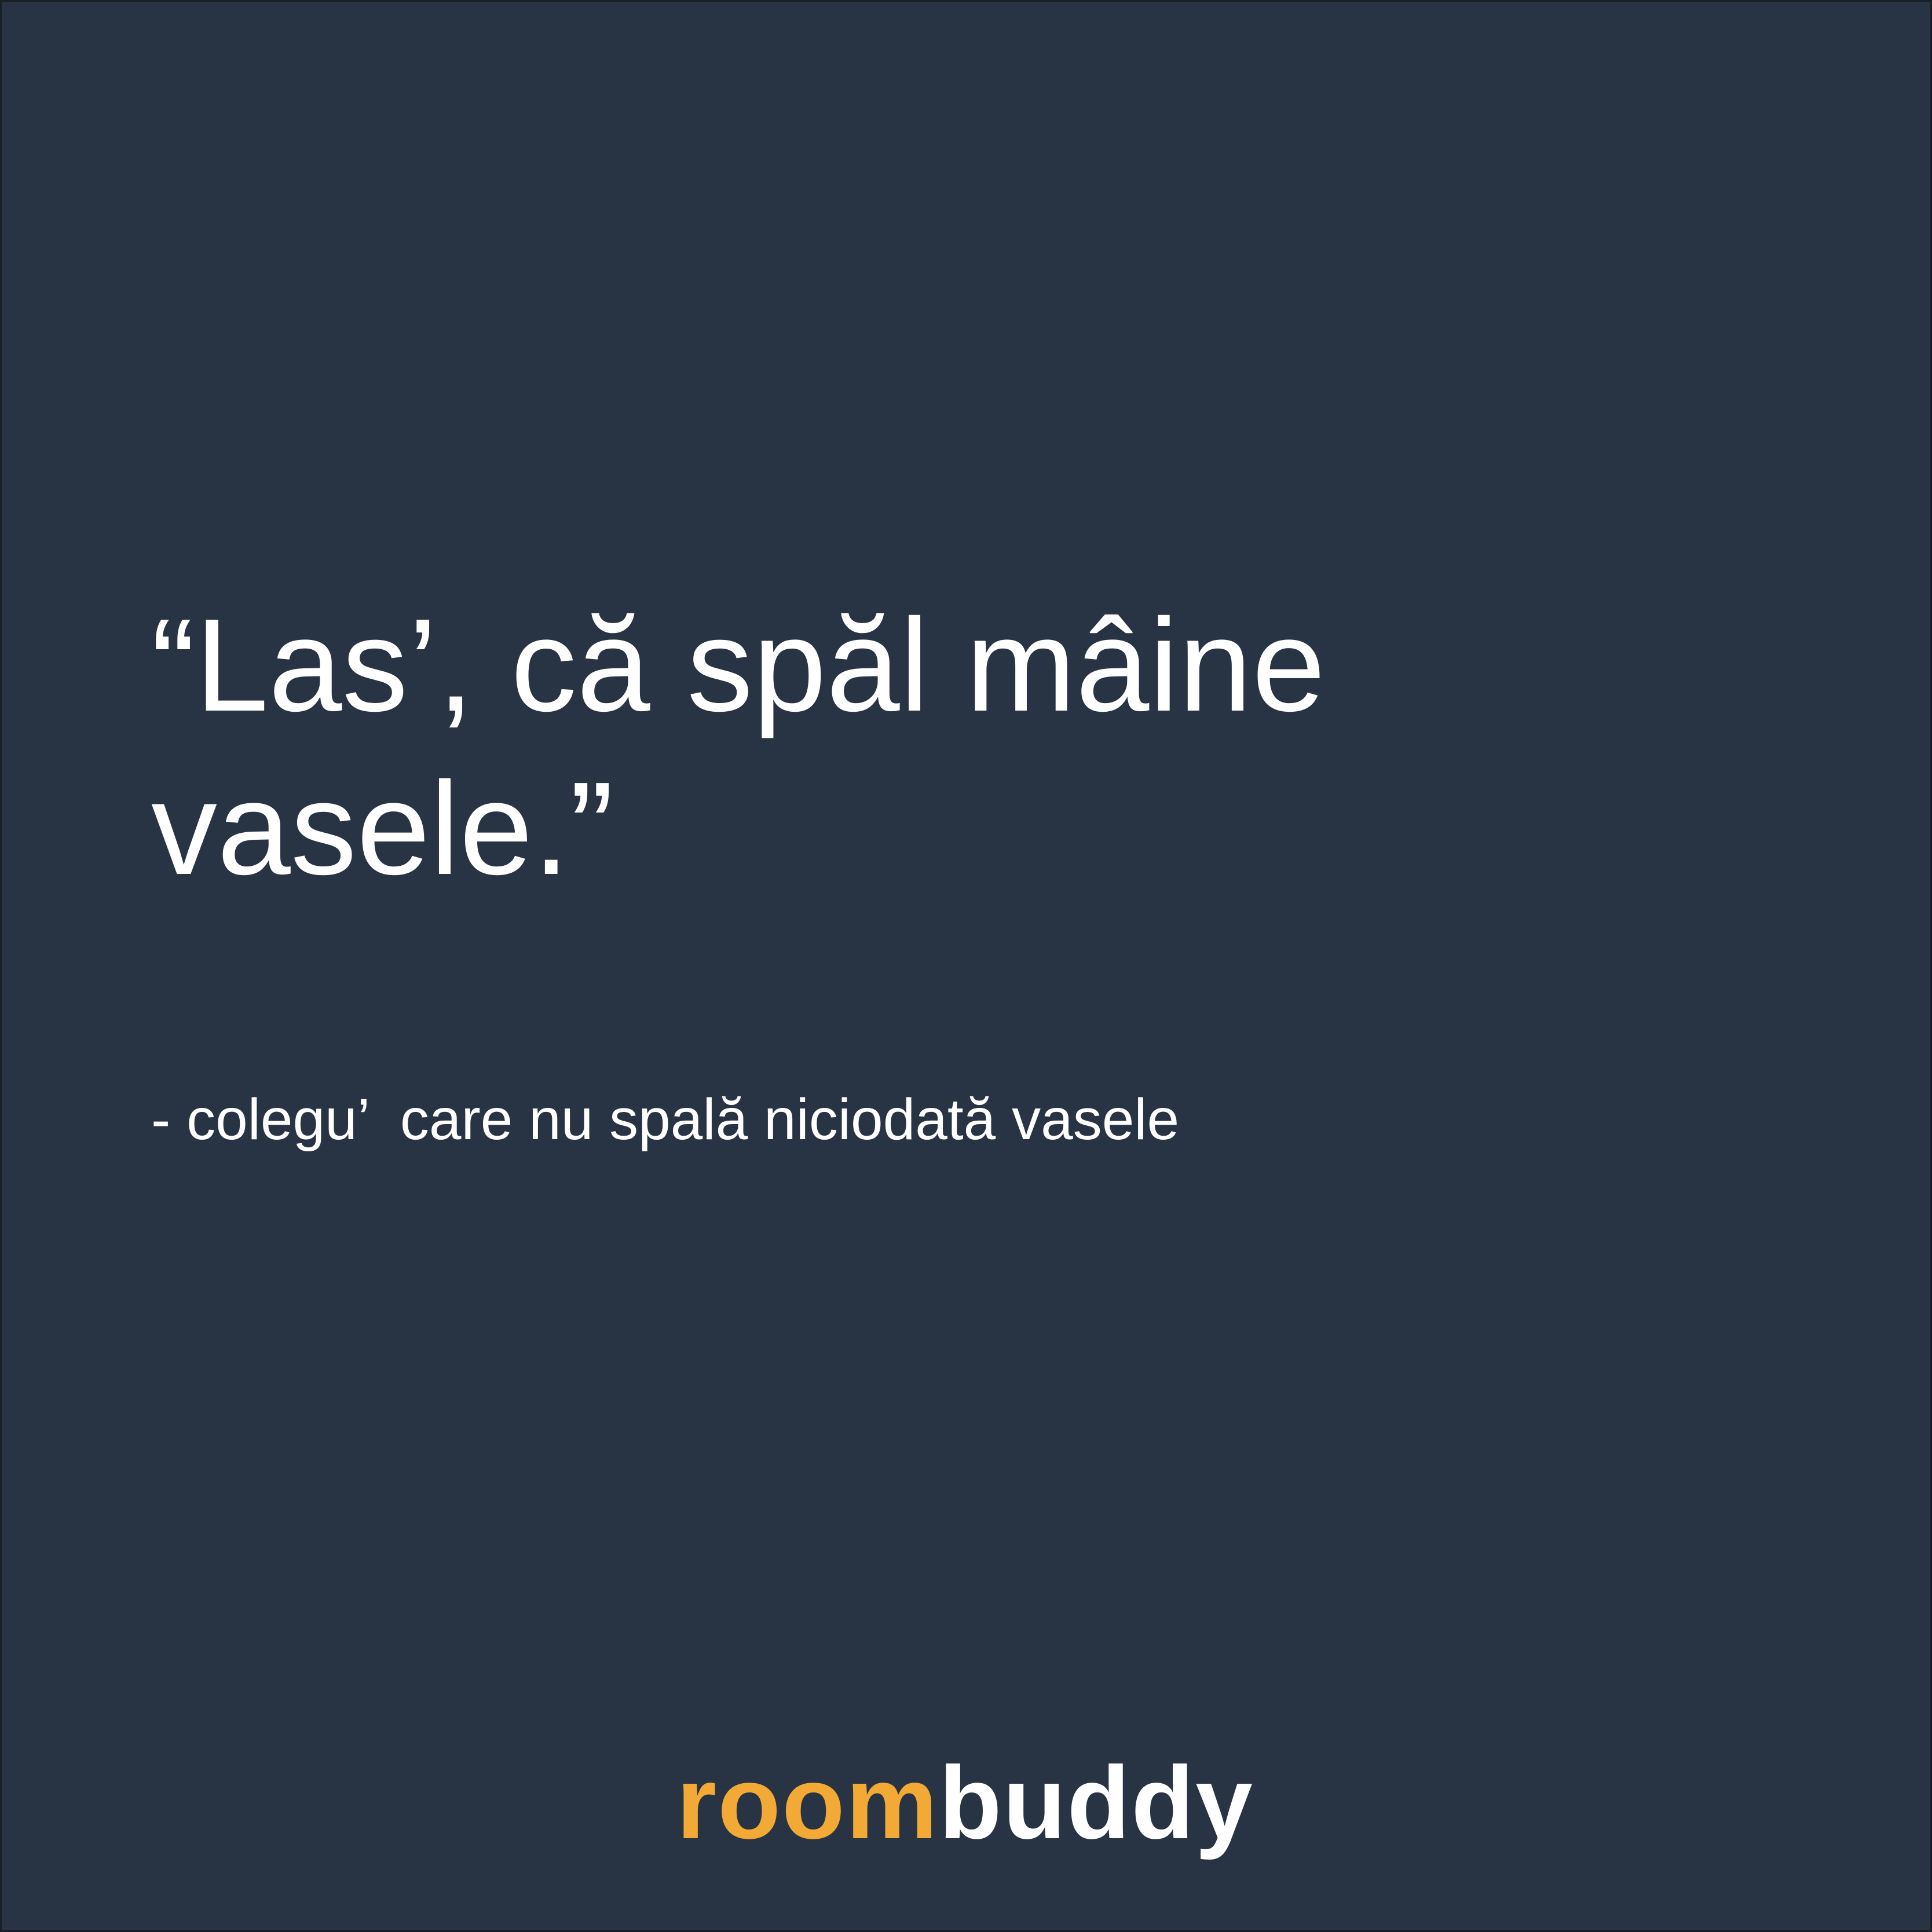 This screenshot has width=1932, height=1932. Describe the element at coordinates (738, 665) in the screenshot. I see `quote-line-1: “Las’, că spăl mâine` at that location.